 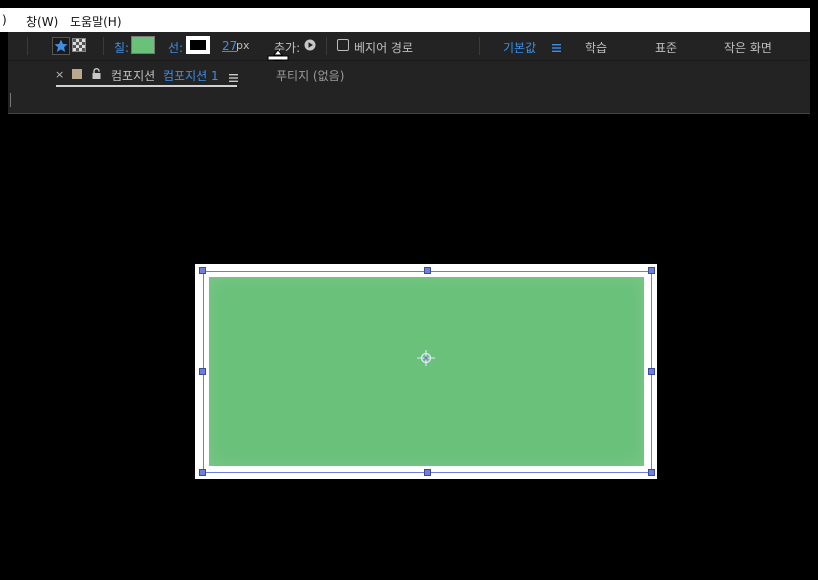 What do you see at coordinates (42, 21) in the screenshot?
I see `menu-item-window: 창(W)` at bounding box center [42, 21].